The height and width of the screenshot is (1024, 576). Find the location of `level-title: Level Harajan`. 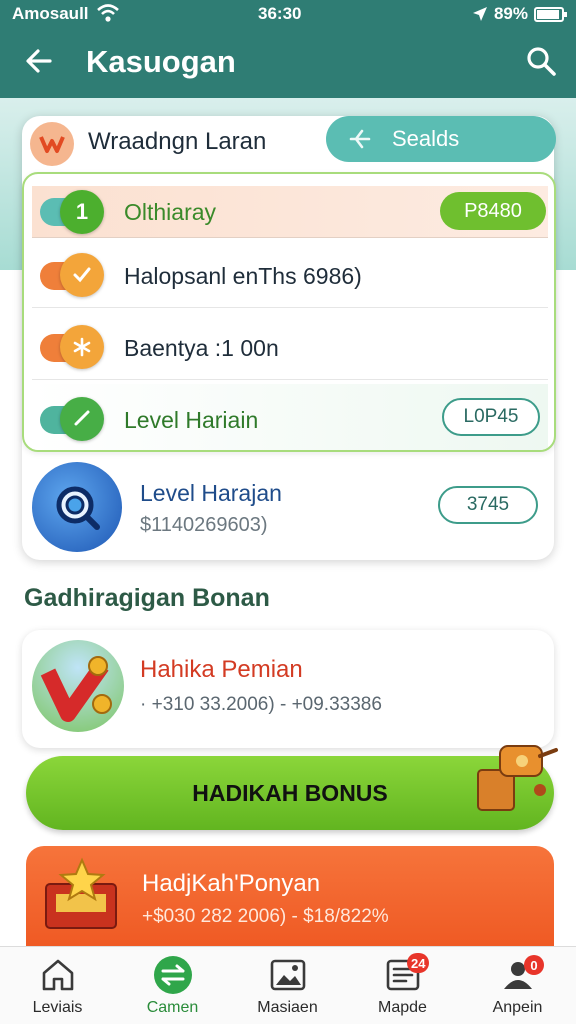

level-title: Level Harajan is located at coordinates (211, 493).